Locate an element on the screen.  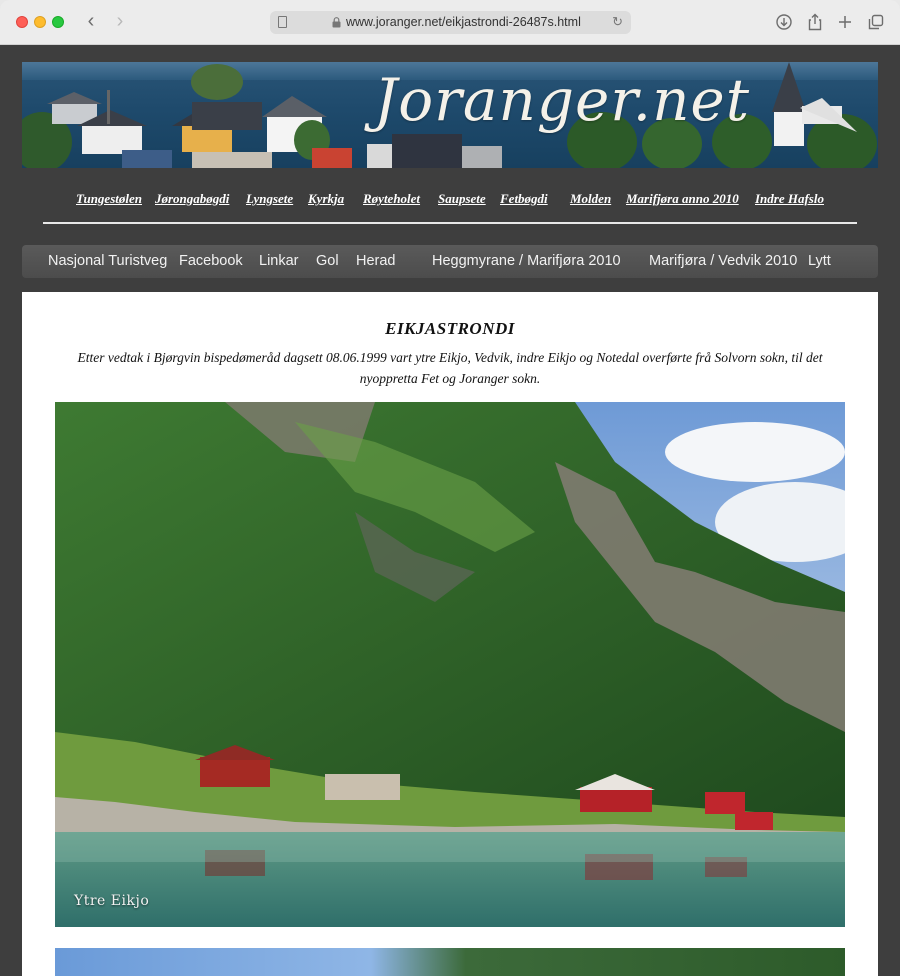
close-window-button is located at coordinates (22, 22).